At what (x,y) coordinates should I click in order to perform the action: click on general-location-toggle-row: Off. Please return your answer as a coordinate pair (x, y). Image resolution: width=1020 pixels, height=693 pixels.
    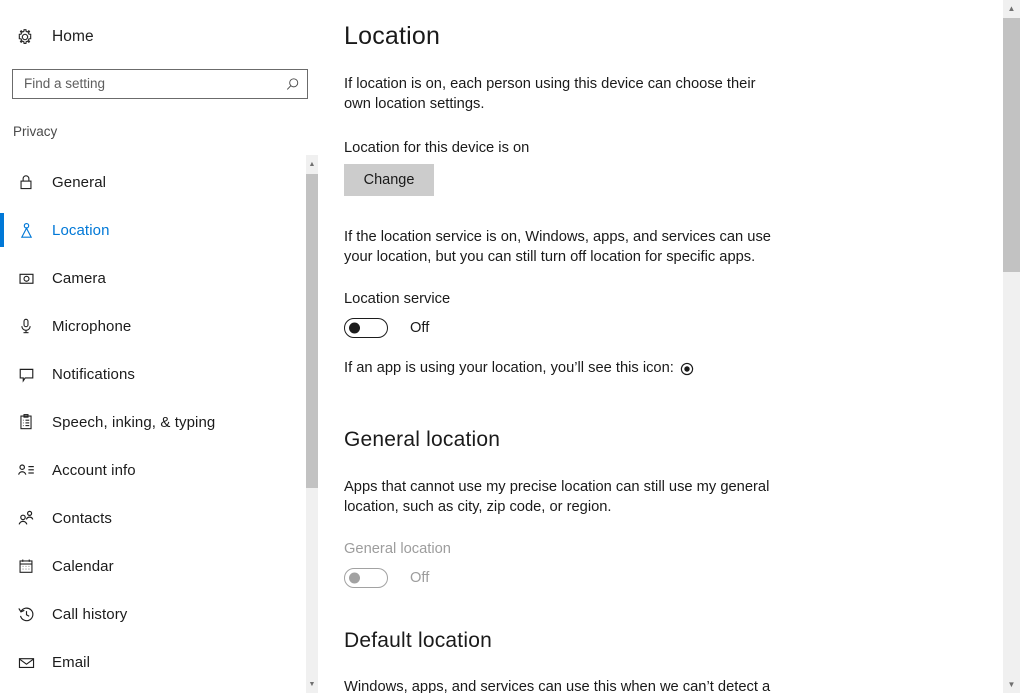
    Looking at the image, I should click on (386, 578).